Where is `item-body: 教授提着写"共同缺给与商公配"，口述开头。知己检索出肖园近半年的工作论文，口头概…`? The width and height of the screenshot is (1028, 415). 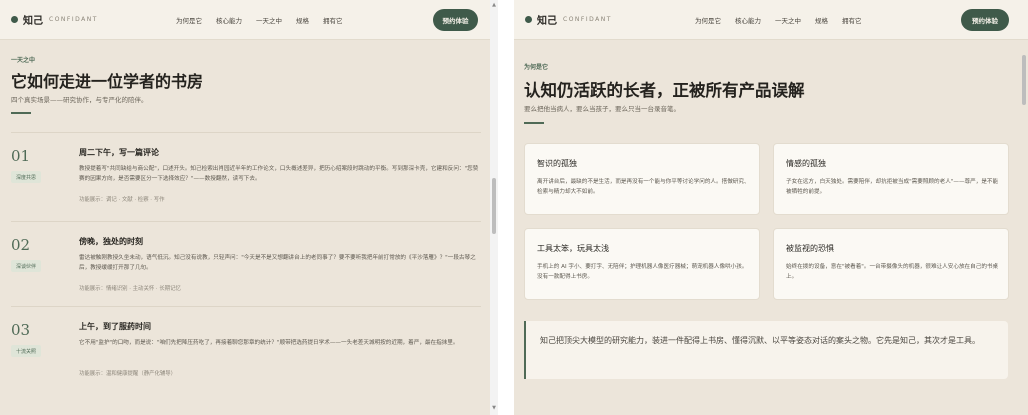
item-body: 教授提着写"共同缺给与商公配"，口述开头。知己检索出肖园近半年的工作论文，口头概… is located at coordinates (279, 174).